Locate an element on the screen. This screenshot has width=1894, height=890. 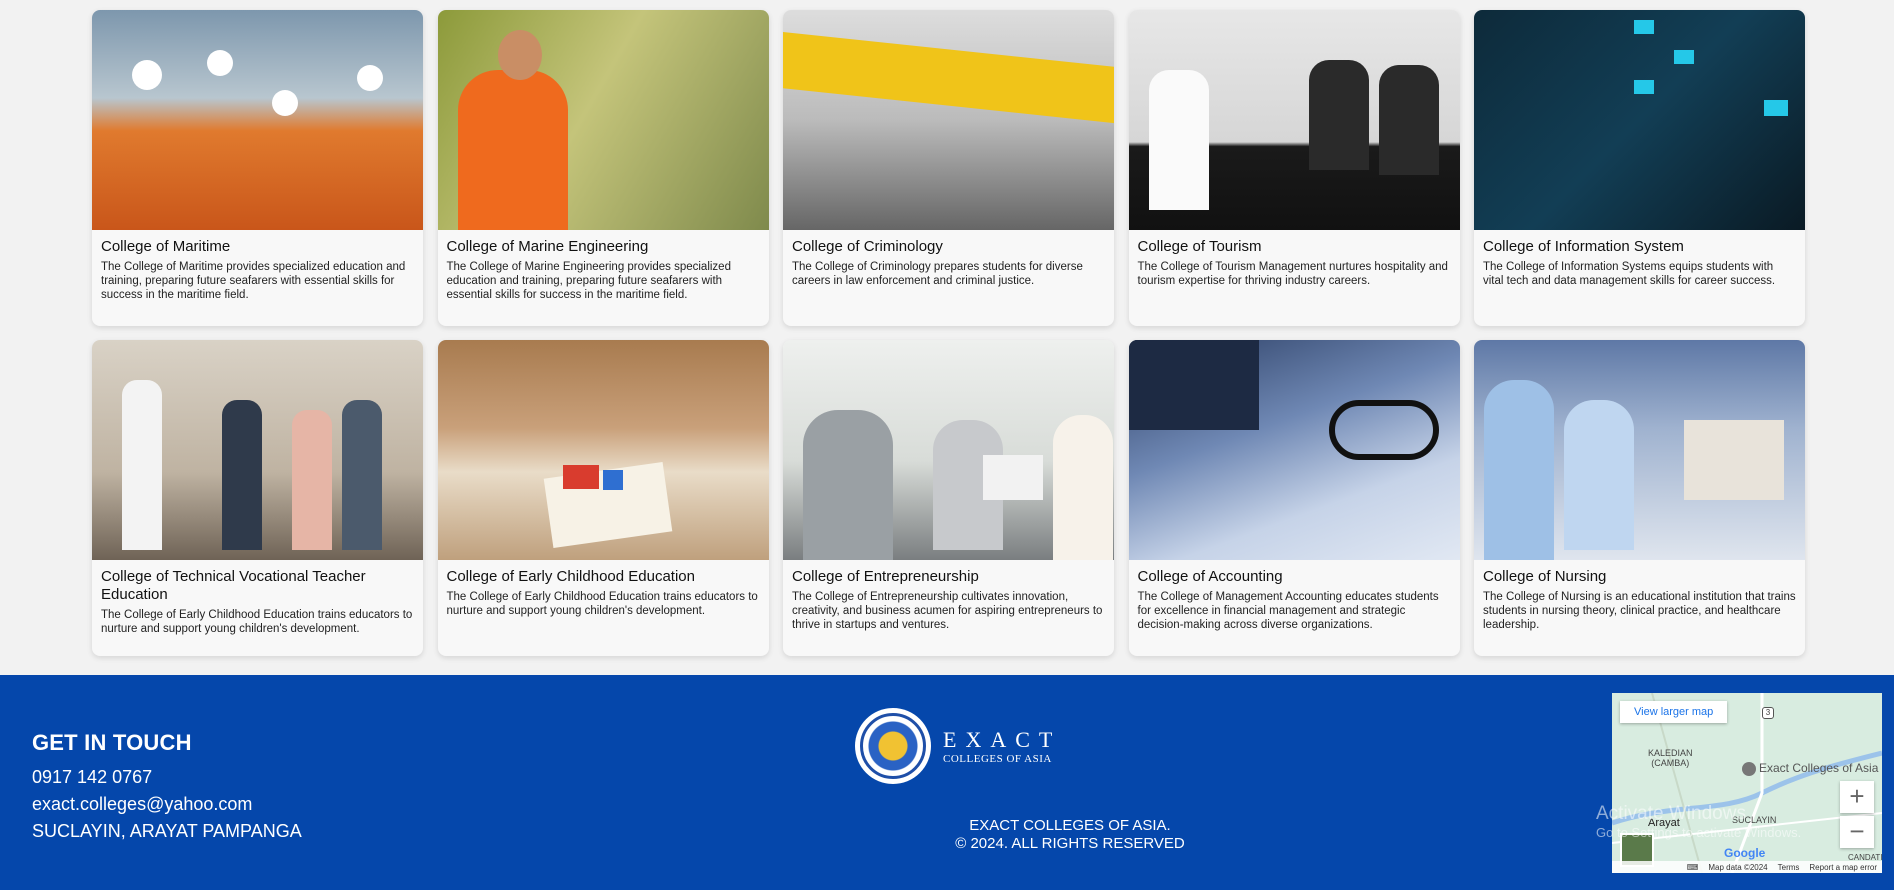
college-title: College of Criminology is located at coordinates (867, 246).